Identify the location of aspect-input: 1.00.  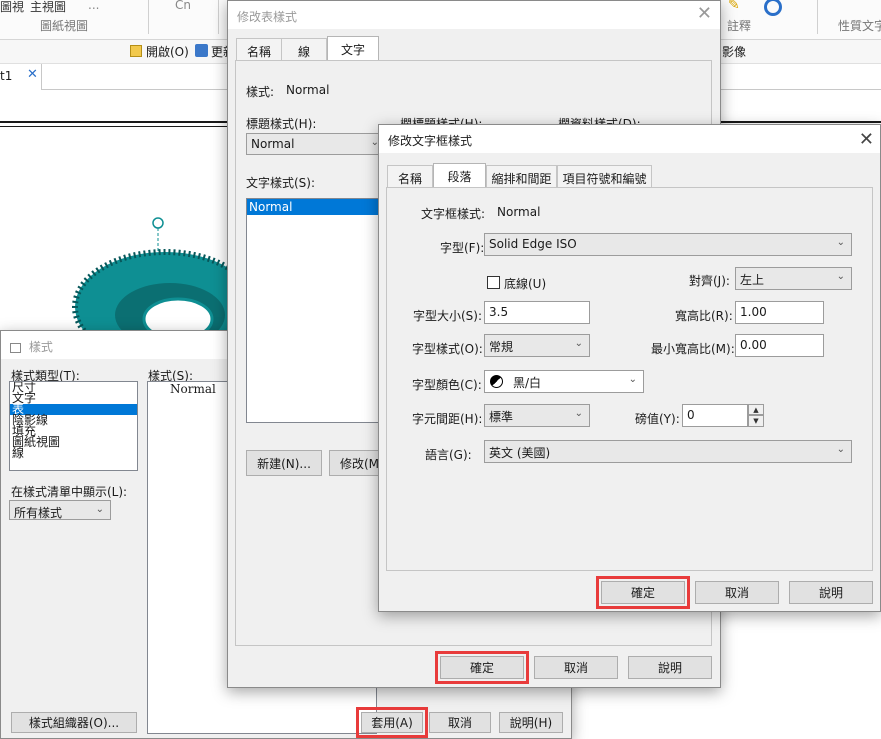
(779, 312).